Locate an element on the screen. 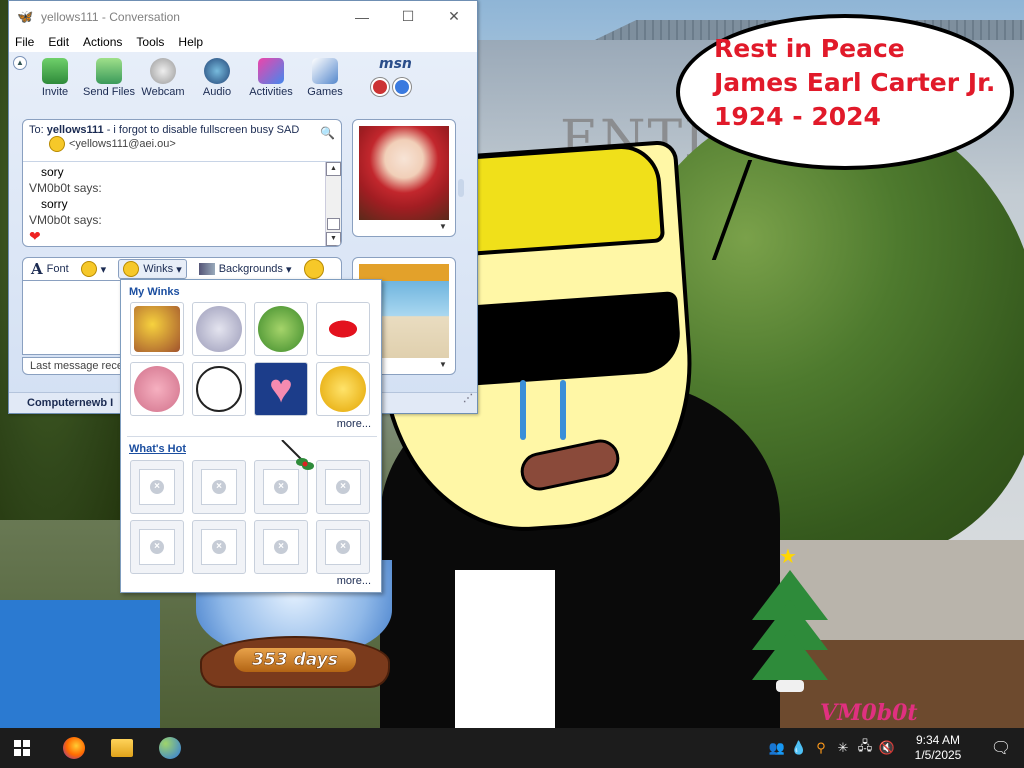 The height and width of the screenshot is (768, 1024). wink-chicken is located at coordinates (157, 329).